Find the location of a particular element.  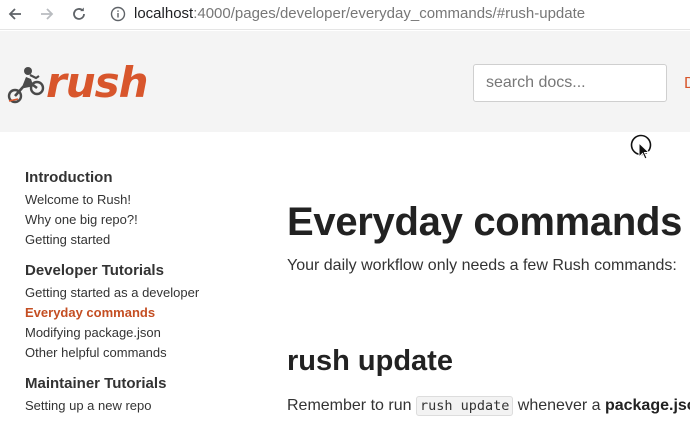

para-text: Remember to run is located at coordinates (351, 405).